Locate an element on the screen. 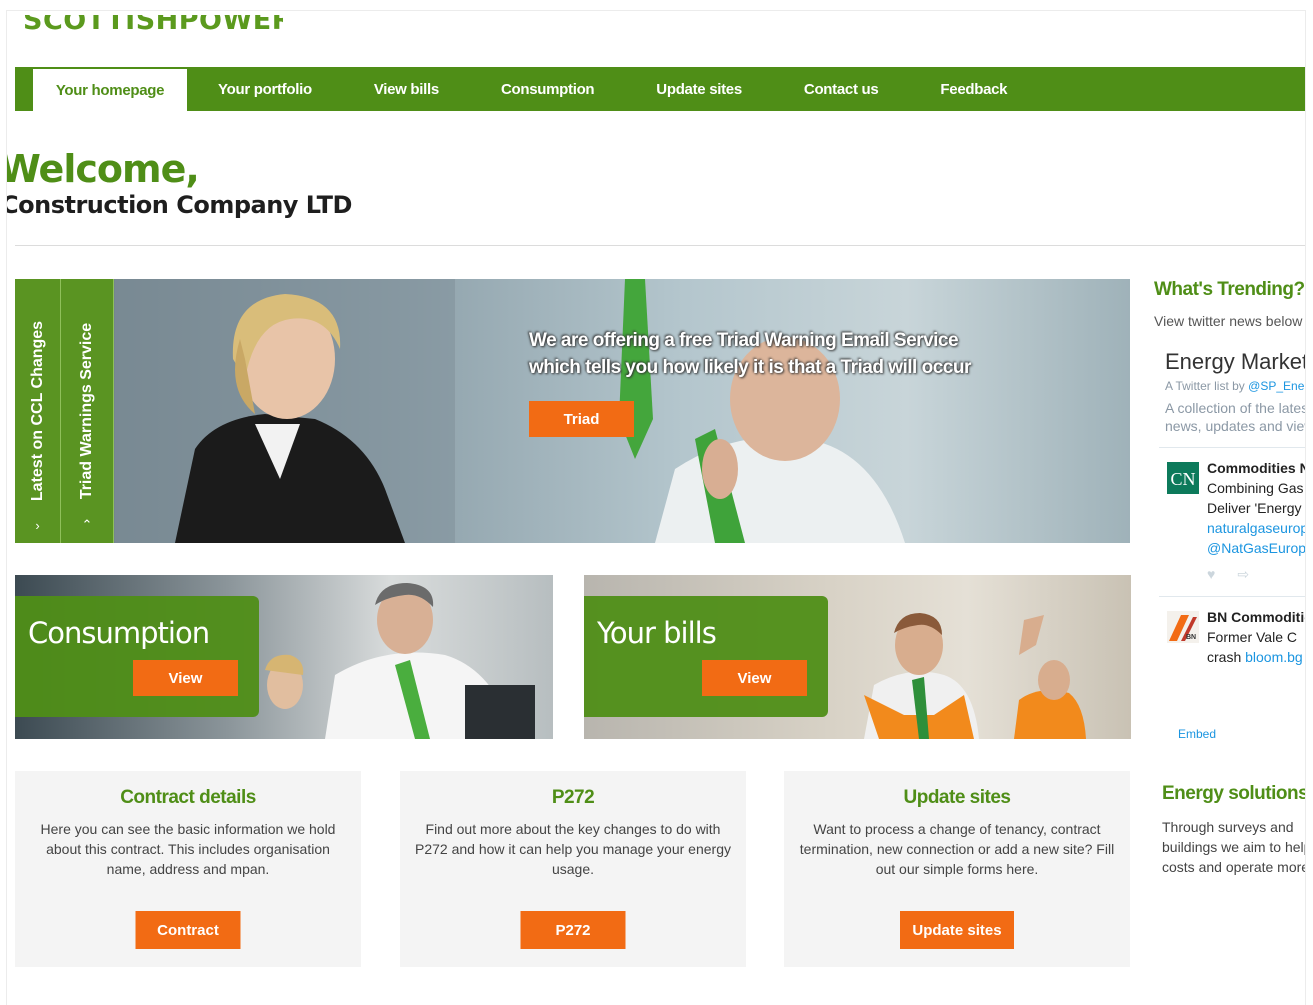  tab-latest-ccl-changes: Latest on CCL Changes › is located at coordinates (38, 411).